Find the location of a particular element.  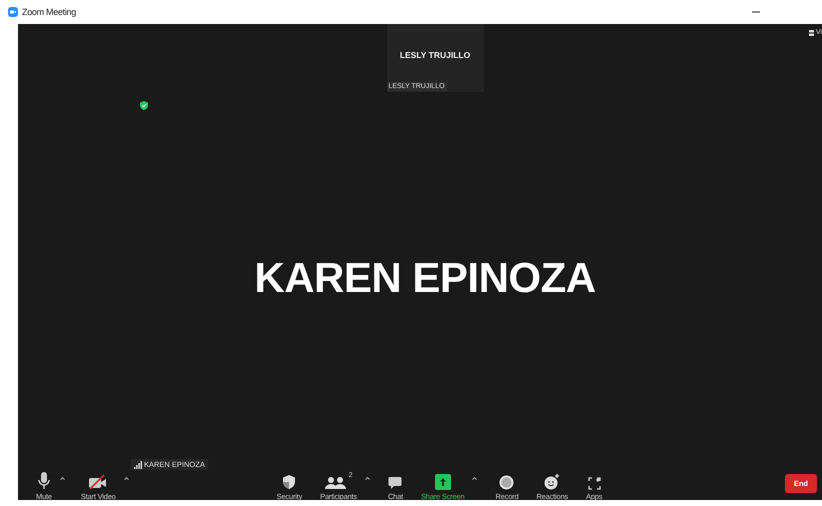

active-speaker-name: KAREN EPINOZA is located at coordinates (425, 278).